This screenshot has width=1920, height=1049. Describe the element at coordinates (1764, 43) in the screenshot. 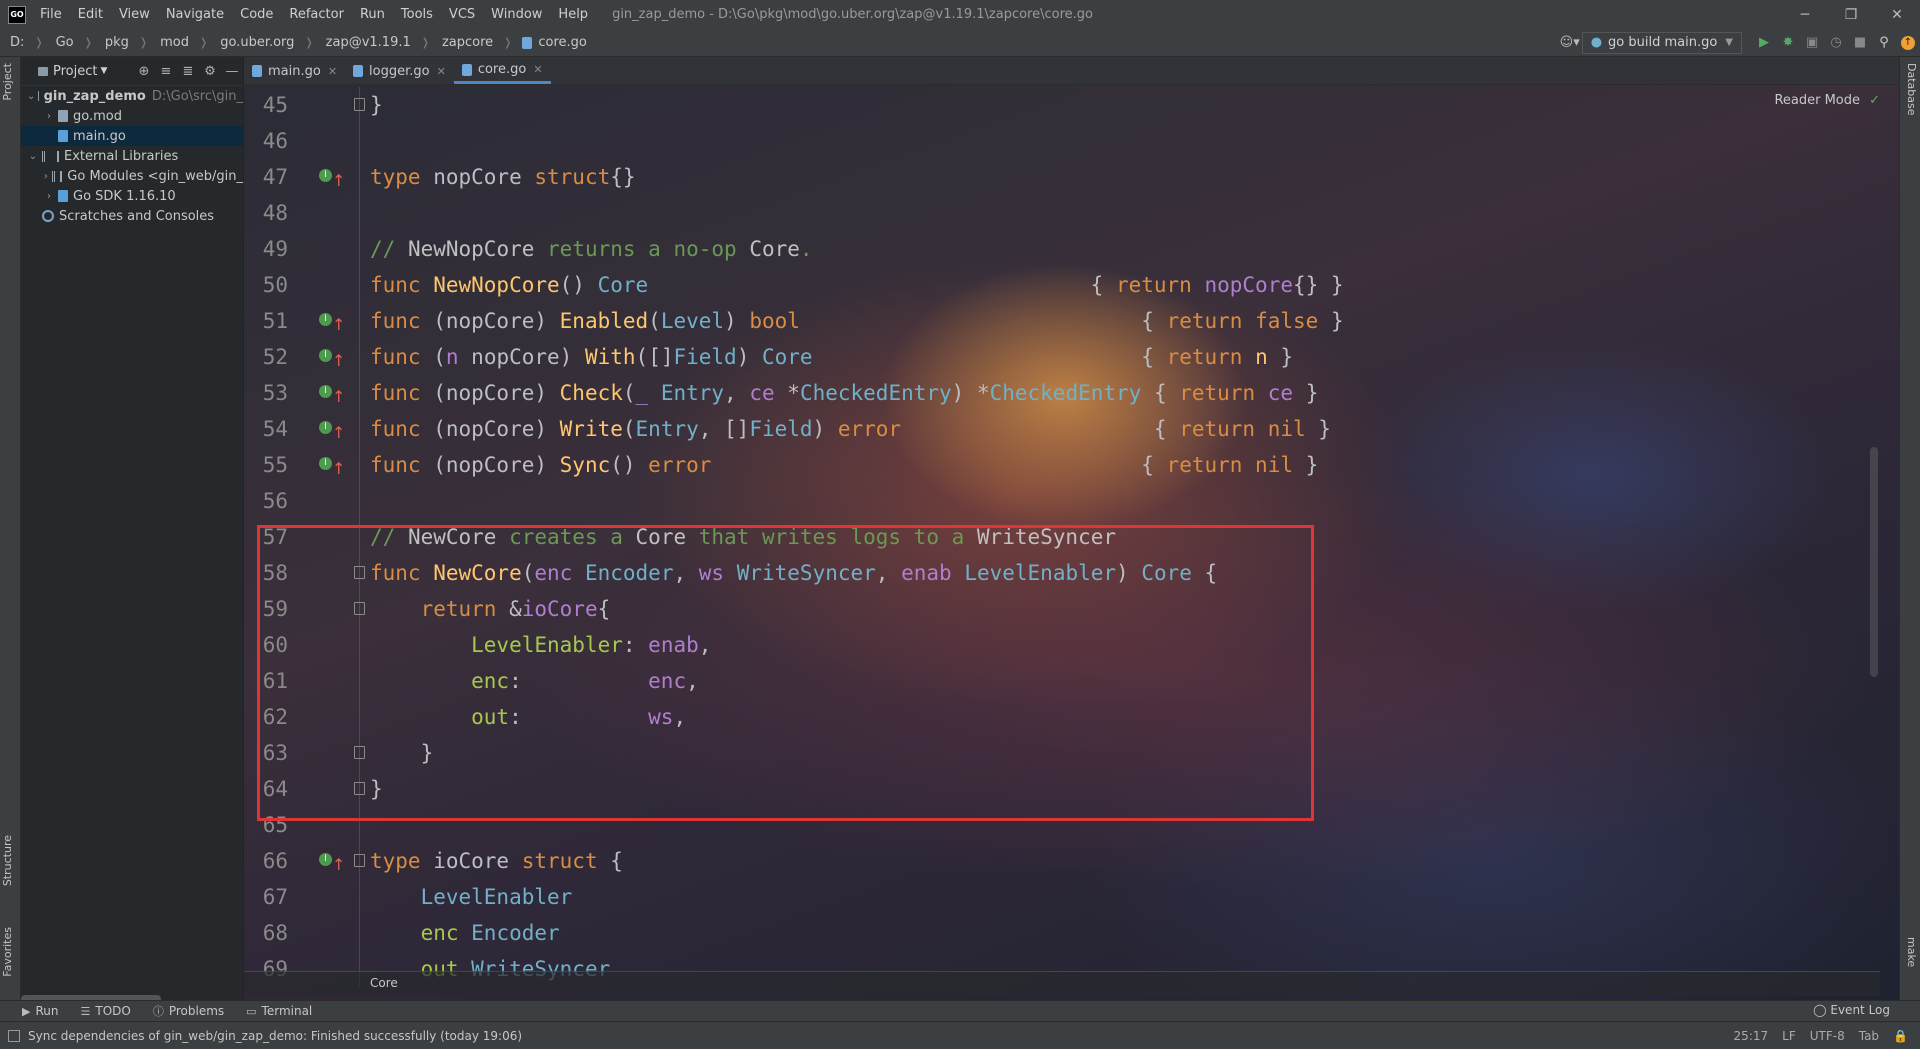

I see `run-icon: ▶` at that location.